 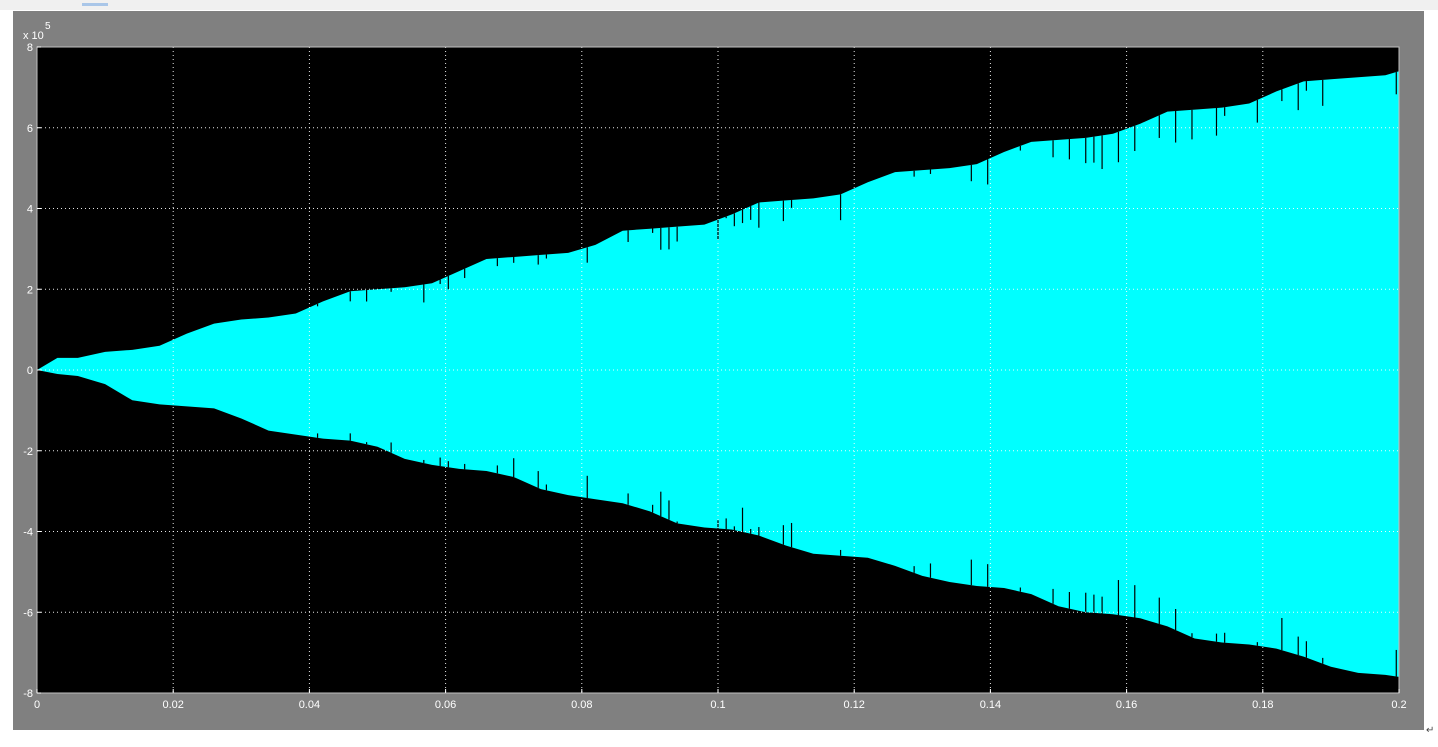 What do you see at coordinates (581, 705) in the screenshot?
I see `x-tick-label: 0.08` at bounding box center [581, 705].